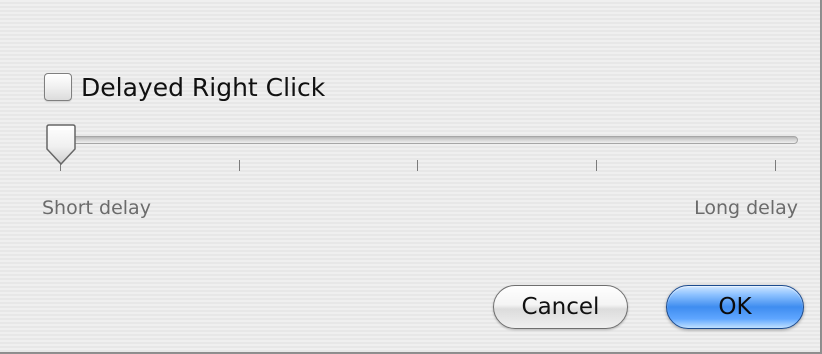  Describe the element at coordinates (203, 87) in the screenshot. I see `delayed-right-click-label: Delayed Right Click` at that location.